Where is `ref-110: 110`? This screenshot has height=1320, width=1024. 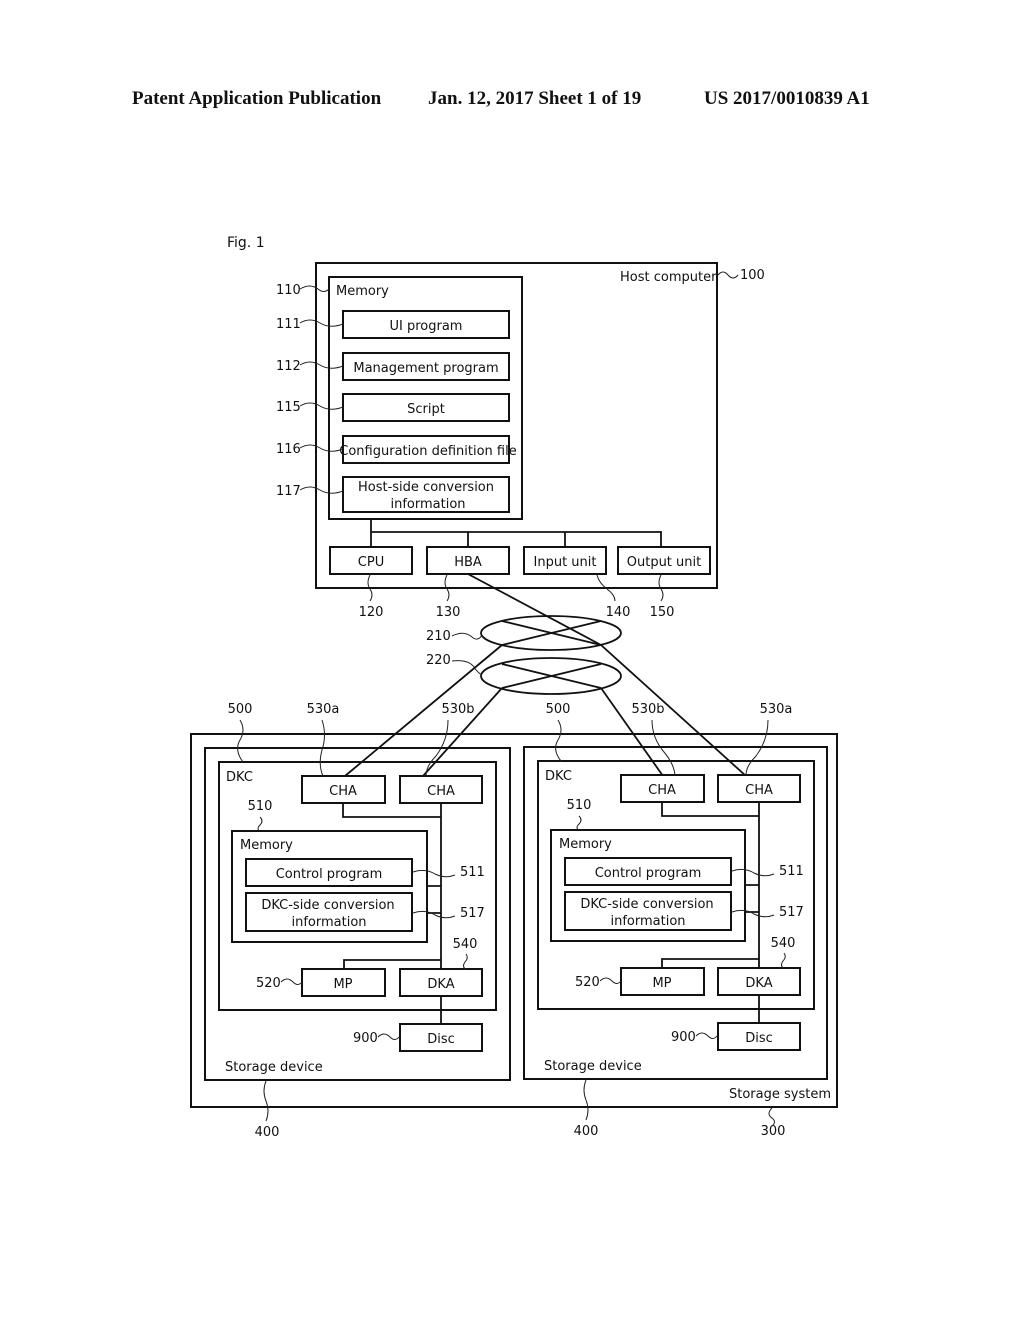 ref-110: 110 is located at coordinates (288, 290).